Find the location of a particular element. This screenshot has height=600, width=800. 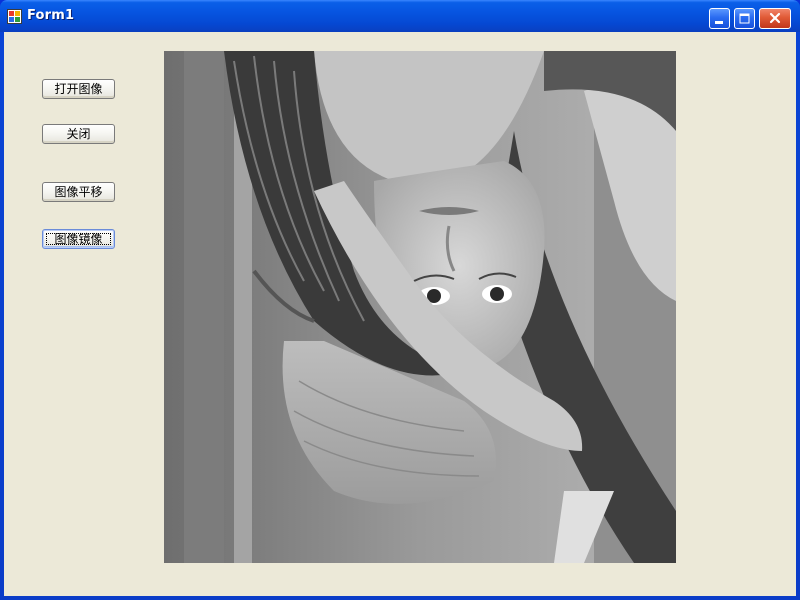

maximize-button is located at coordinates (744, 18).